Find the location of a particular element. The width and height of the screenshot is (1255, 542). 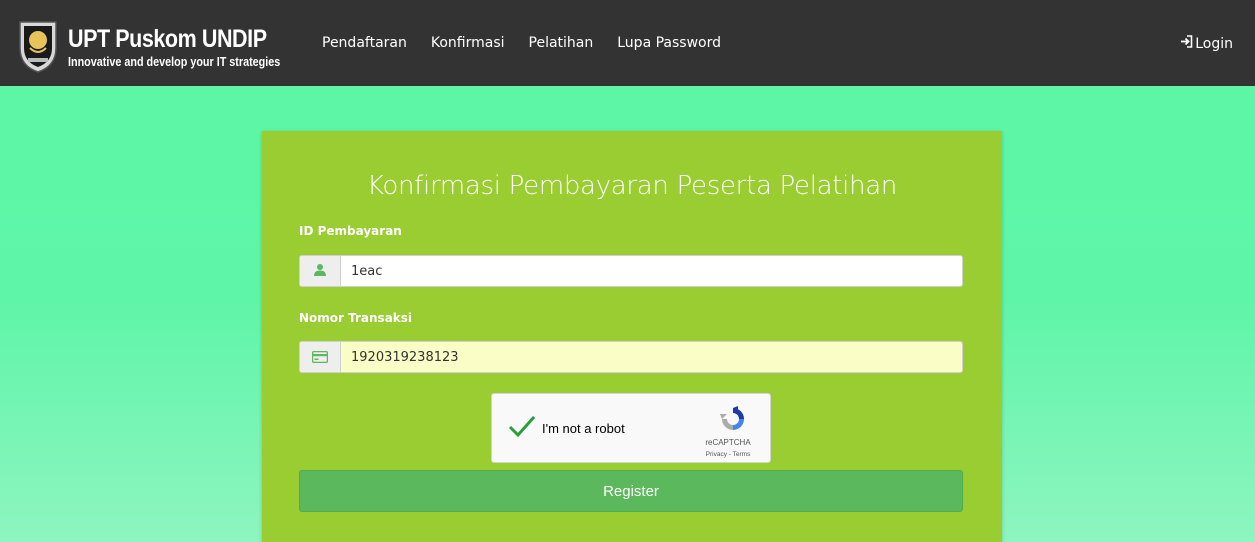

id-pembayaran-input: 1eac is located at coordinates (631, 271).